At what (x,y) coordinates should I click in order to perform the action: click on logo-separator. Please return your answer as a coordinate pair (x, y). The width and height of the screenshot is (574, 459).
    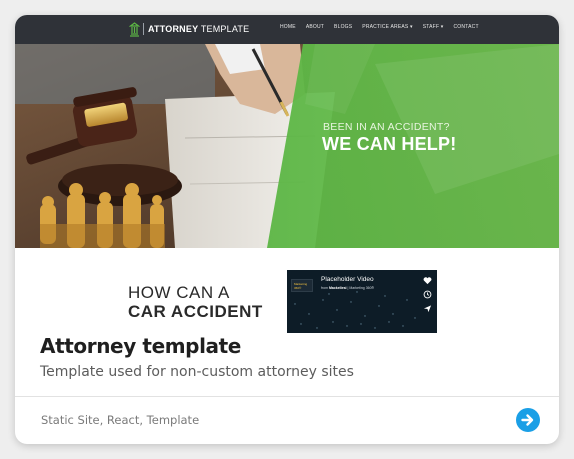
    Looking at the image, I should click on (143, 29).